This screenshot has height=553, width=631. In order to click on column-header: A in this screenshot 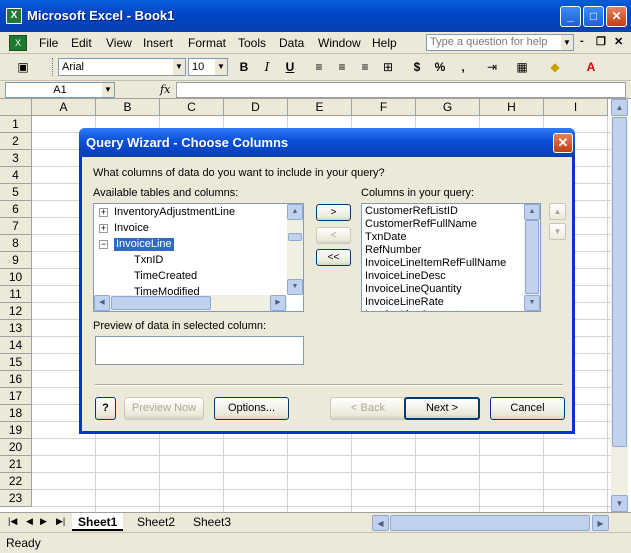, I will do `click(64, 107)`.